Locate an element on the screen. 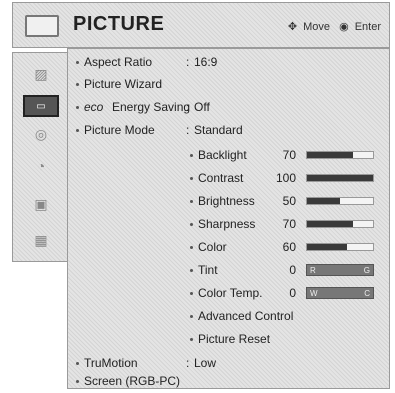  menu-item-label: TruMotion is located at coordinates (111, 363).